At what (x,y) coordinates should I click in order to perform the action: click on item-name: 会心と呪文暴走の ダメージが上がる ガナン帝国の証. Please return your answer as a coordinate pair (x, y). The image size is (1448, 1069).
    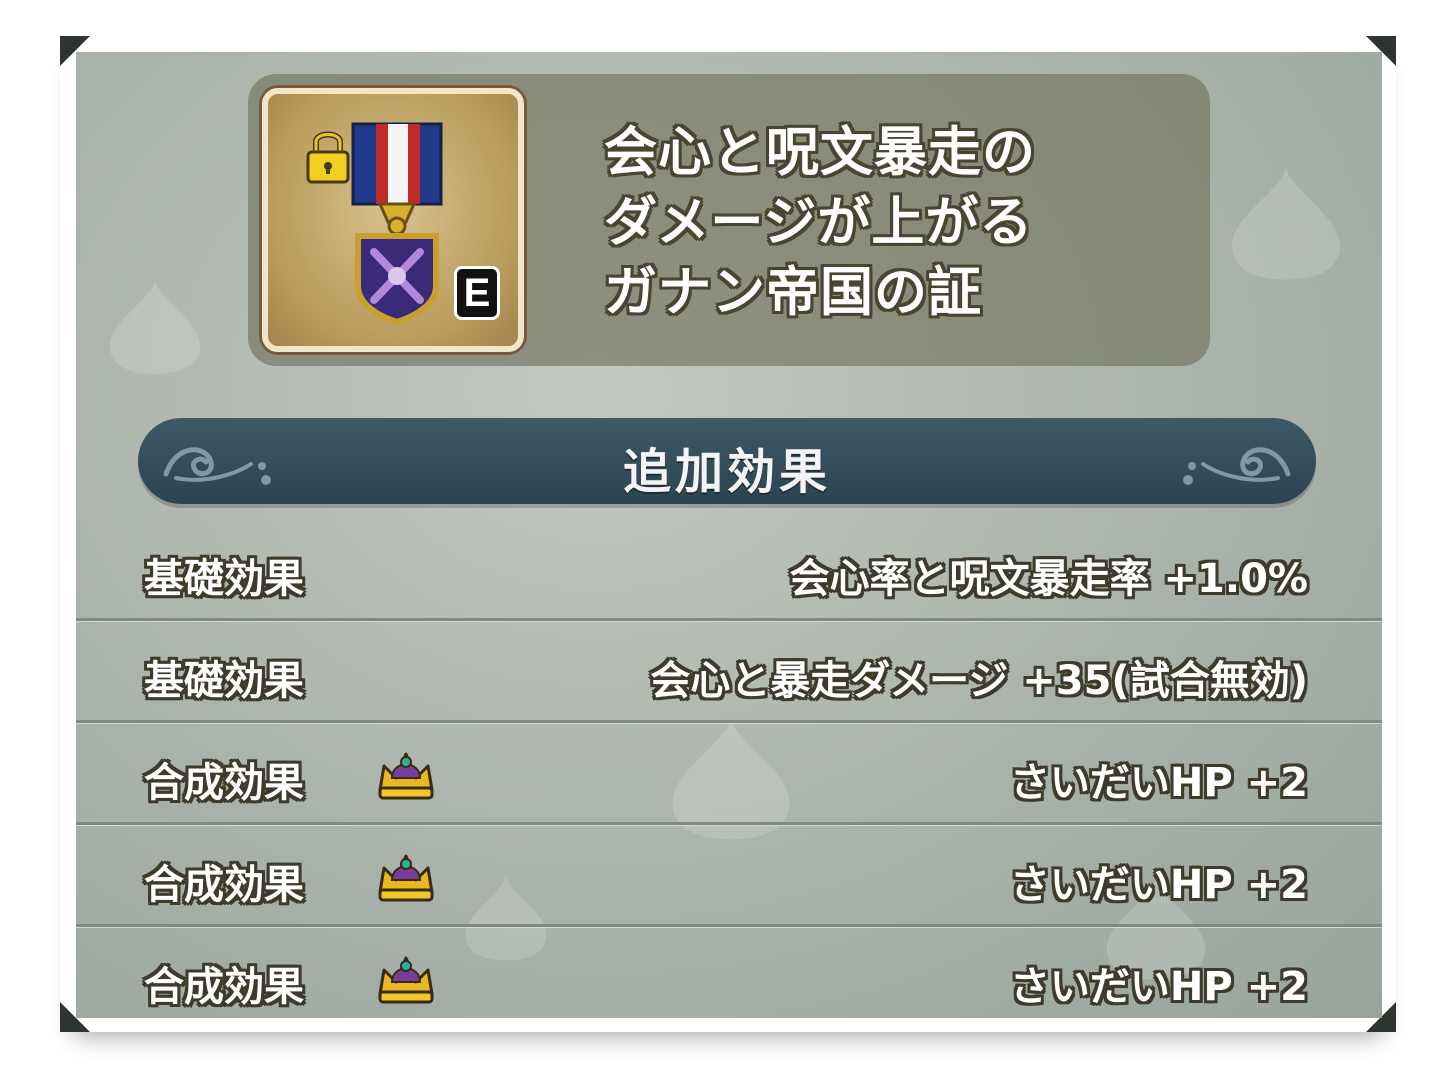
    Looking at the image, I should click on (884, 223).